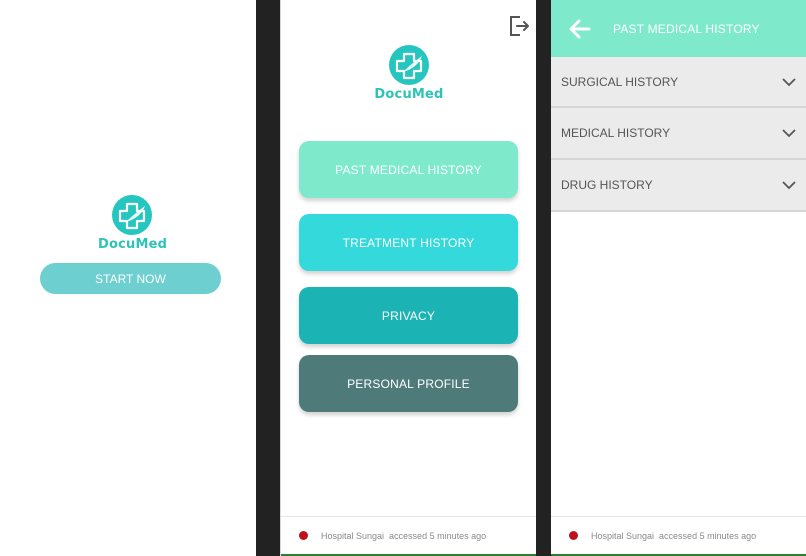  Describe the element at coordinates (580, 29) in the screenshot. I see `arrow-left-icon` at that location.